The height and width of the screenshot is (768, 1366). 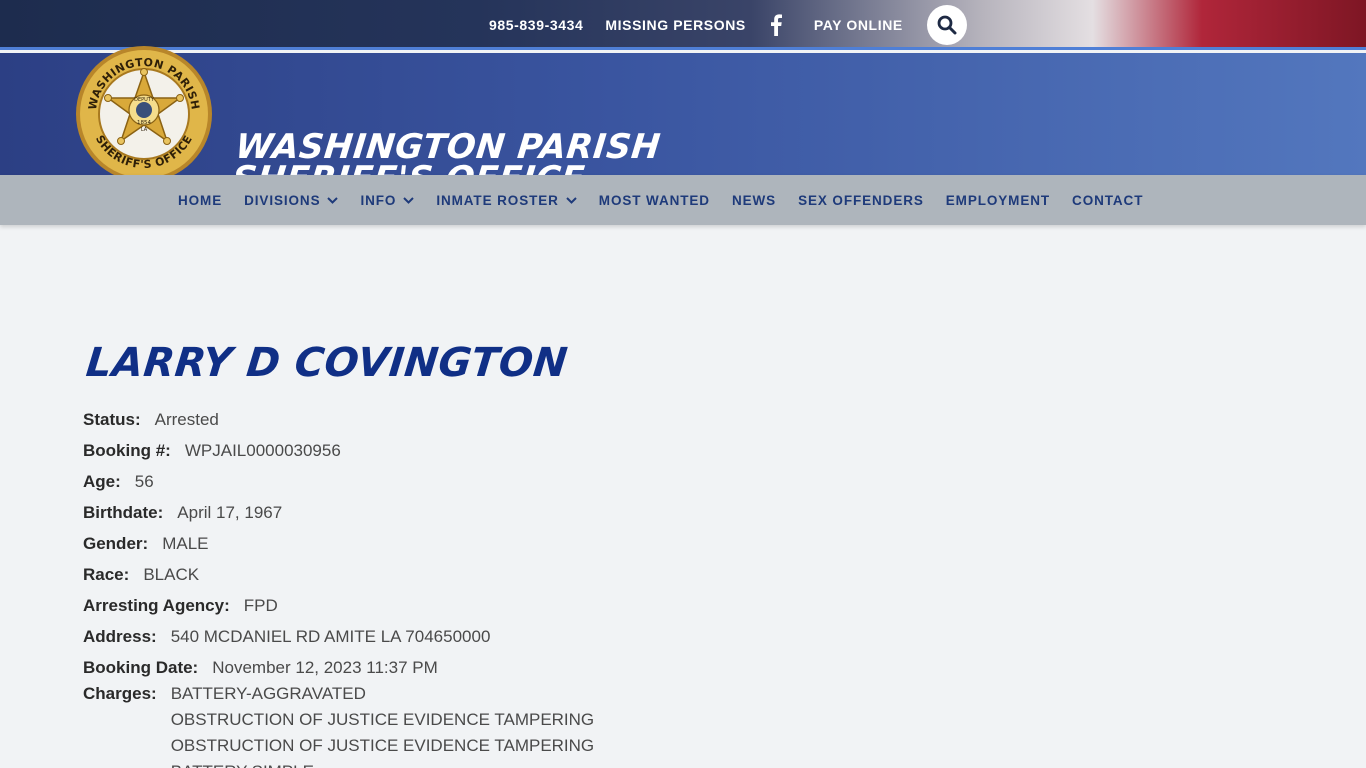 What do you see at coordinates (185, 543) in the screenshot?
I see `detail-value: MALE` at bounding box center [185, 543].